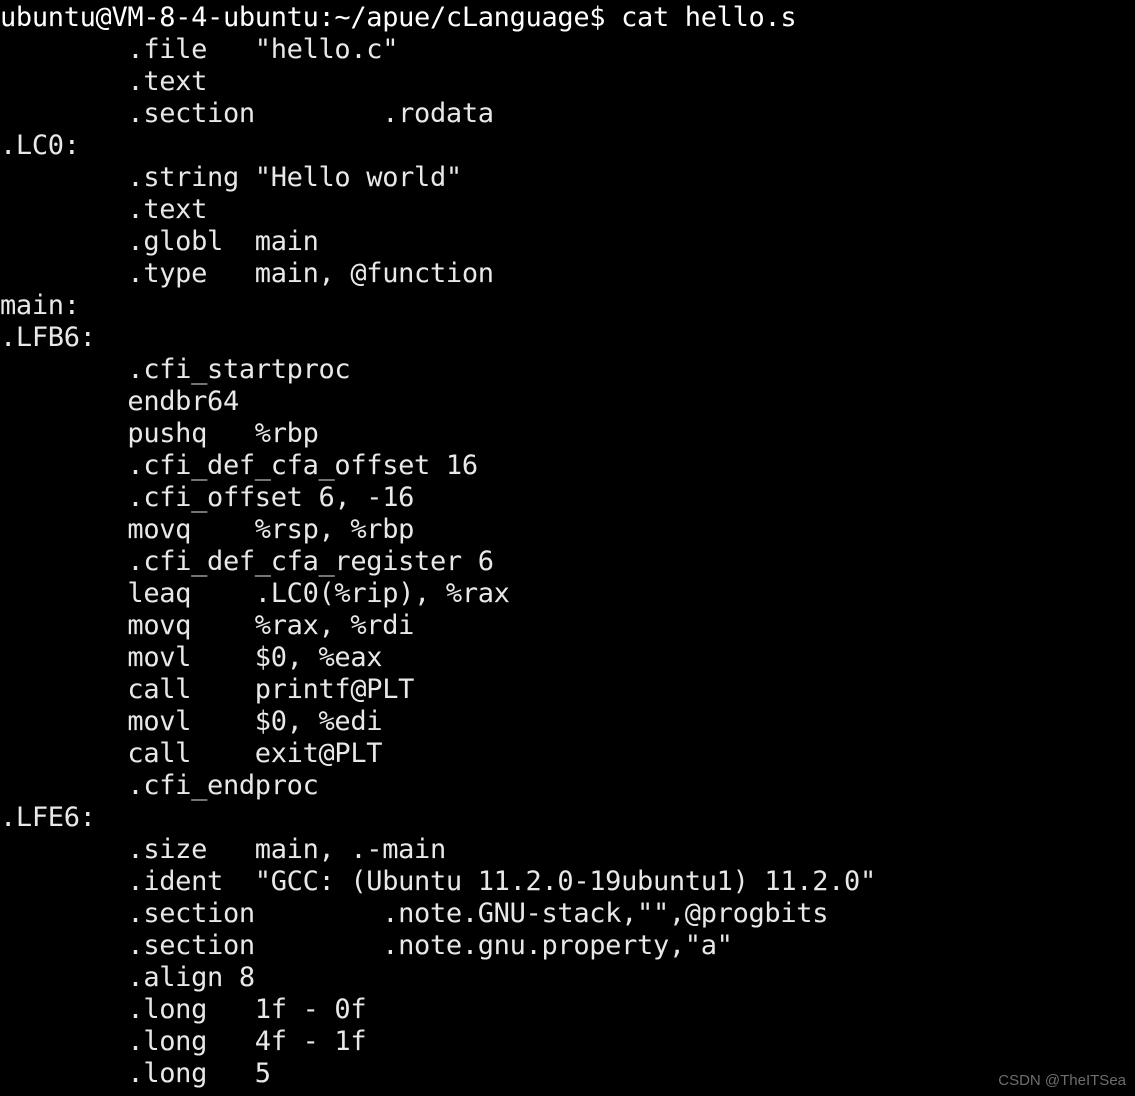 The height and width of the screenshot is (1096, 1135). I want to click on terminal-output-line: call exit@PLT, so click(191, 753).